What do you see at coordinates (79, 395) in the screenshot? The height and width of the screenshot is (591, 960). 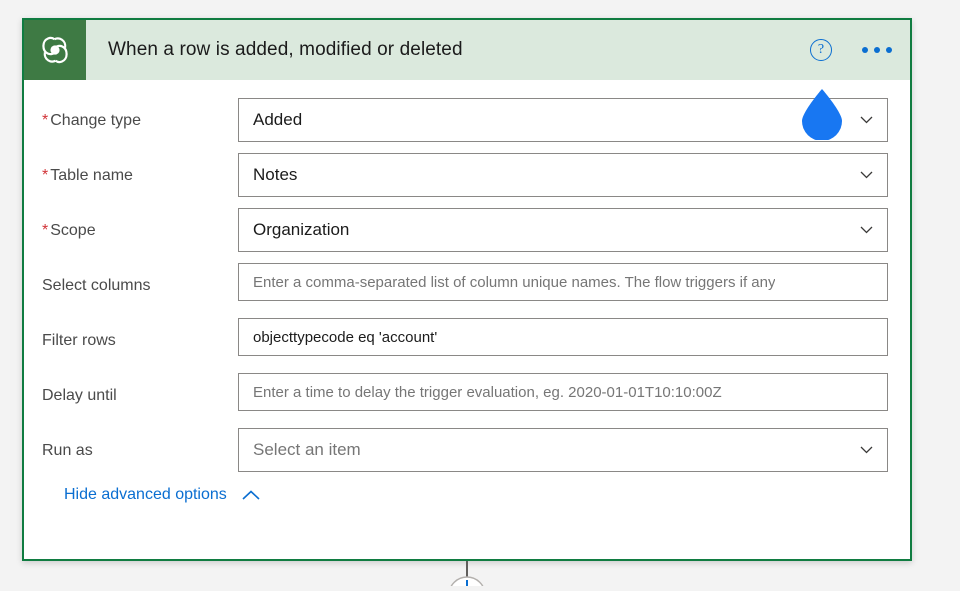 I see `label-text: Delay until` at bounding box center [79, 395].